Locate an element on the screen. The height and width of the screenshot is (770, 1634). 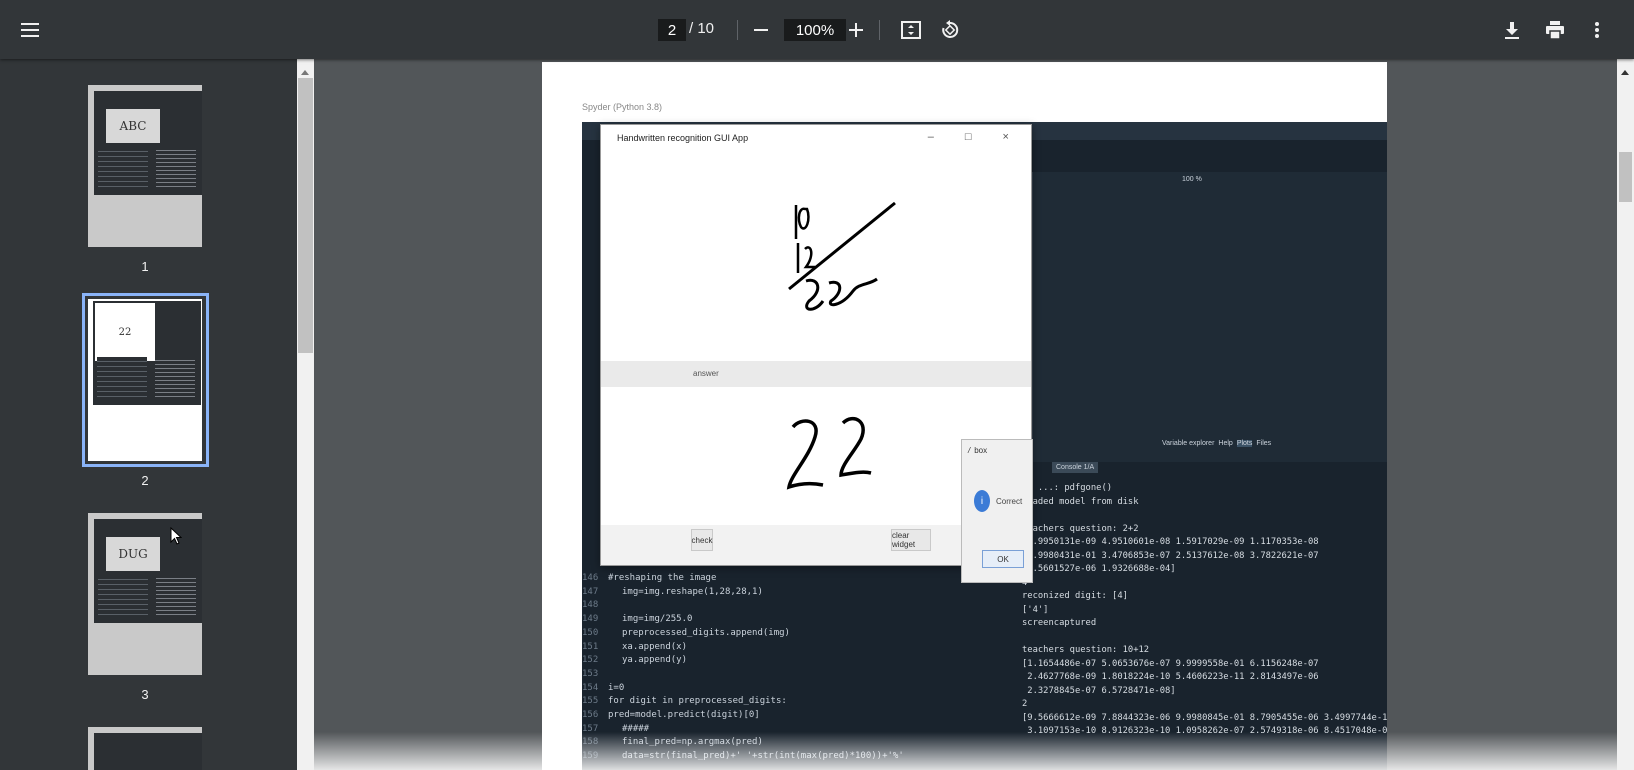
plots-zoom: 100 % is located at coordinates (1192, 179).